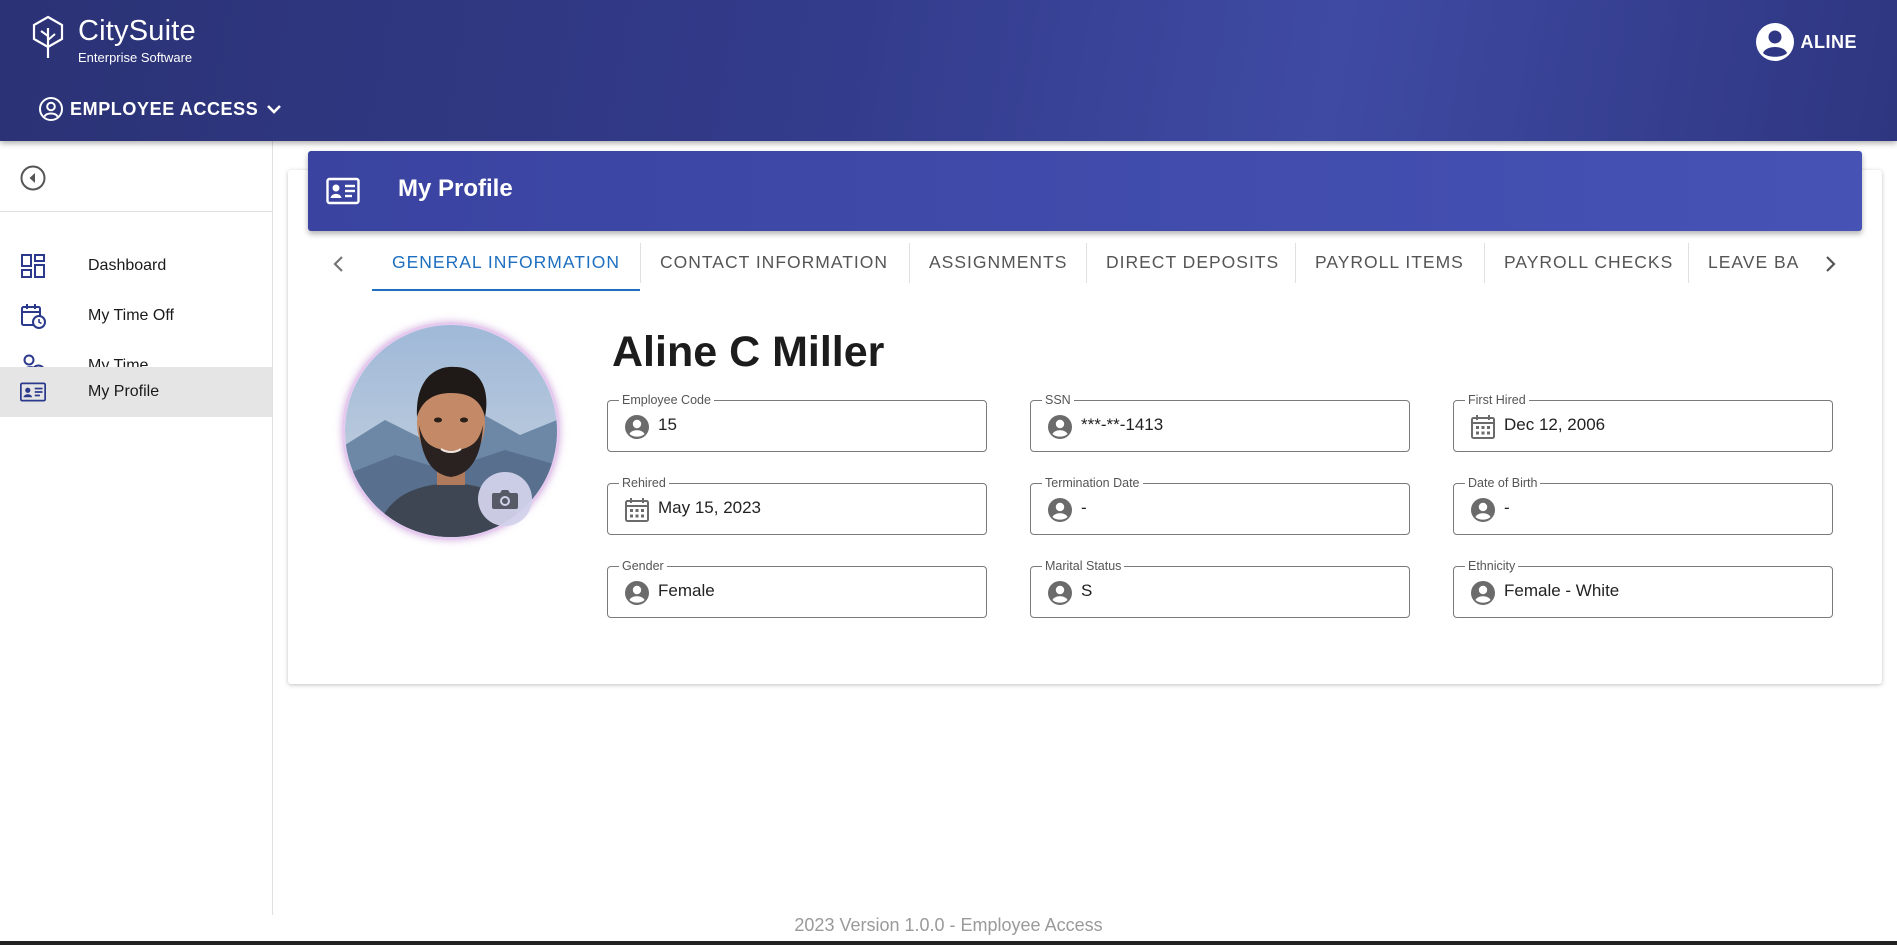  What do you see at coordinates (131, 315) in the screenshot?
I see `sidebar-item-label: My Time Off` at bounding box center [131, 315].